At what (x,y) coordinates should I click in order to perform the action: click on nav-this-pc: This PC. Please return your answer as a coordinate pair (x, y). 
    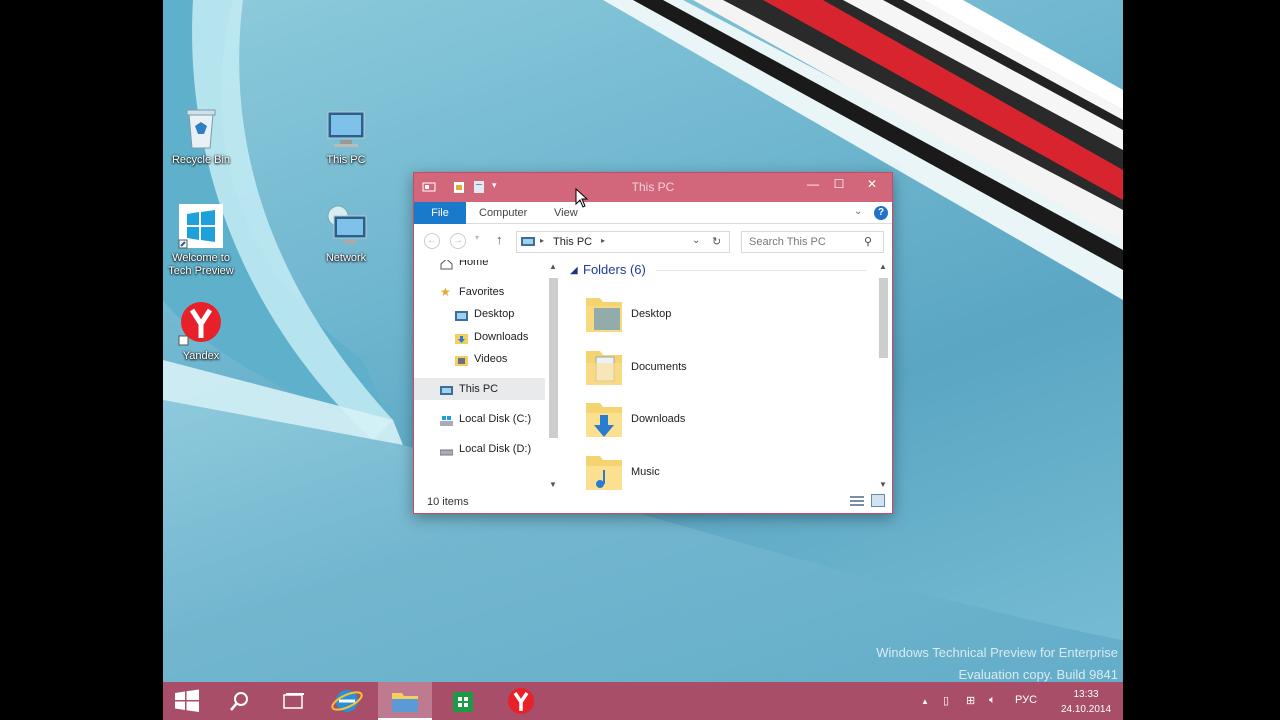
    Looking at the image, I should click on (479, 389).